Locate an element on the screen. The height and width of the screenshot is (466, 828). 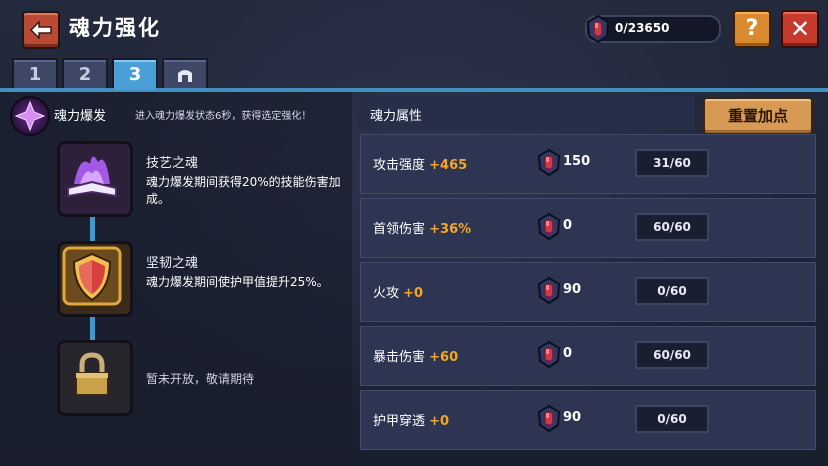
stat-bonus: +465 is located at coordinates (448, 165).